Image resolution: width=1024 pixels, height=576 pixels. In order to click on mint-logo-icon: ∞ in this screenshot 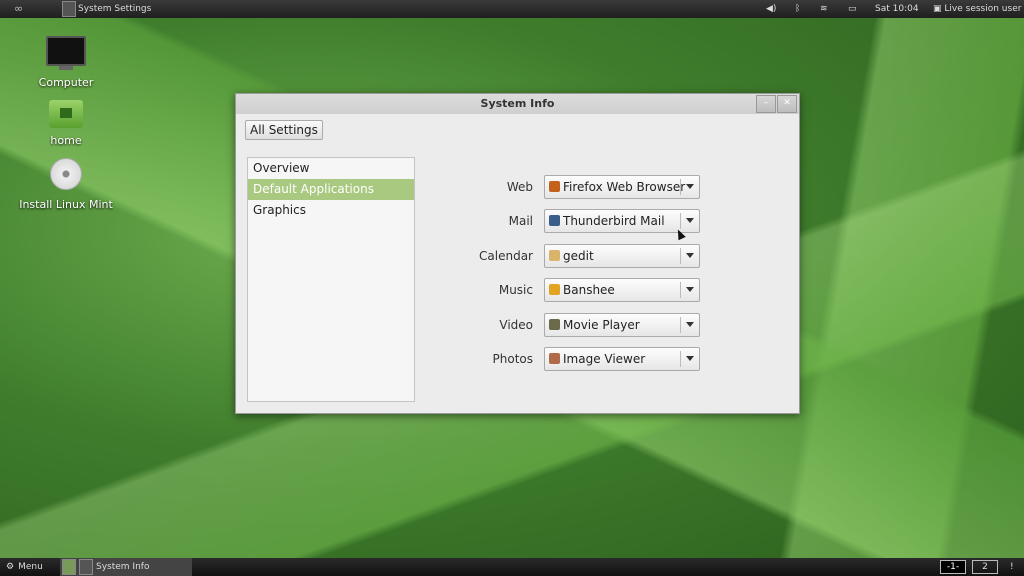, I will do `click(22, 9)`.